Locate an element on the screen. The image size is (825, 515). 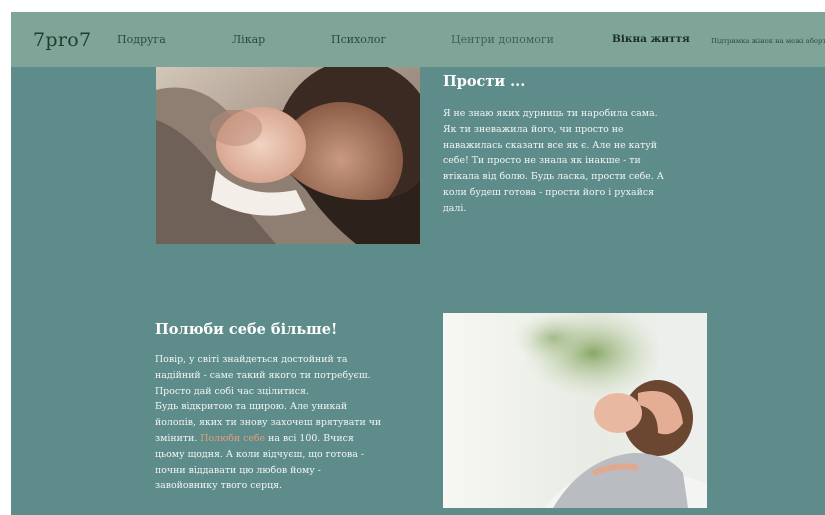
love-yourself-link: Полюби себе is located at coordinates (232, 438).